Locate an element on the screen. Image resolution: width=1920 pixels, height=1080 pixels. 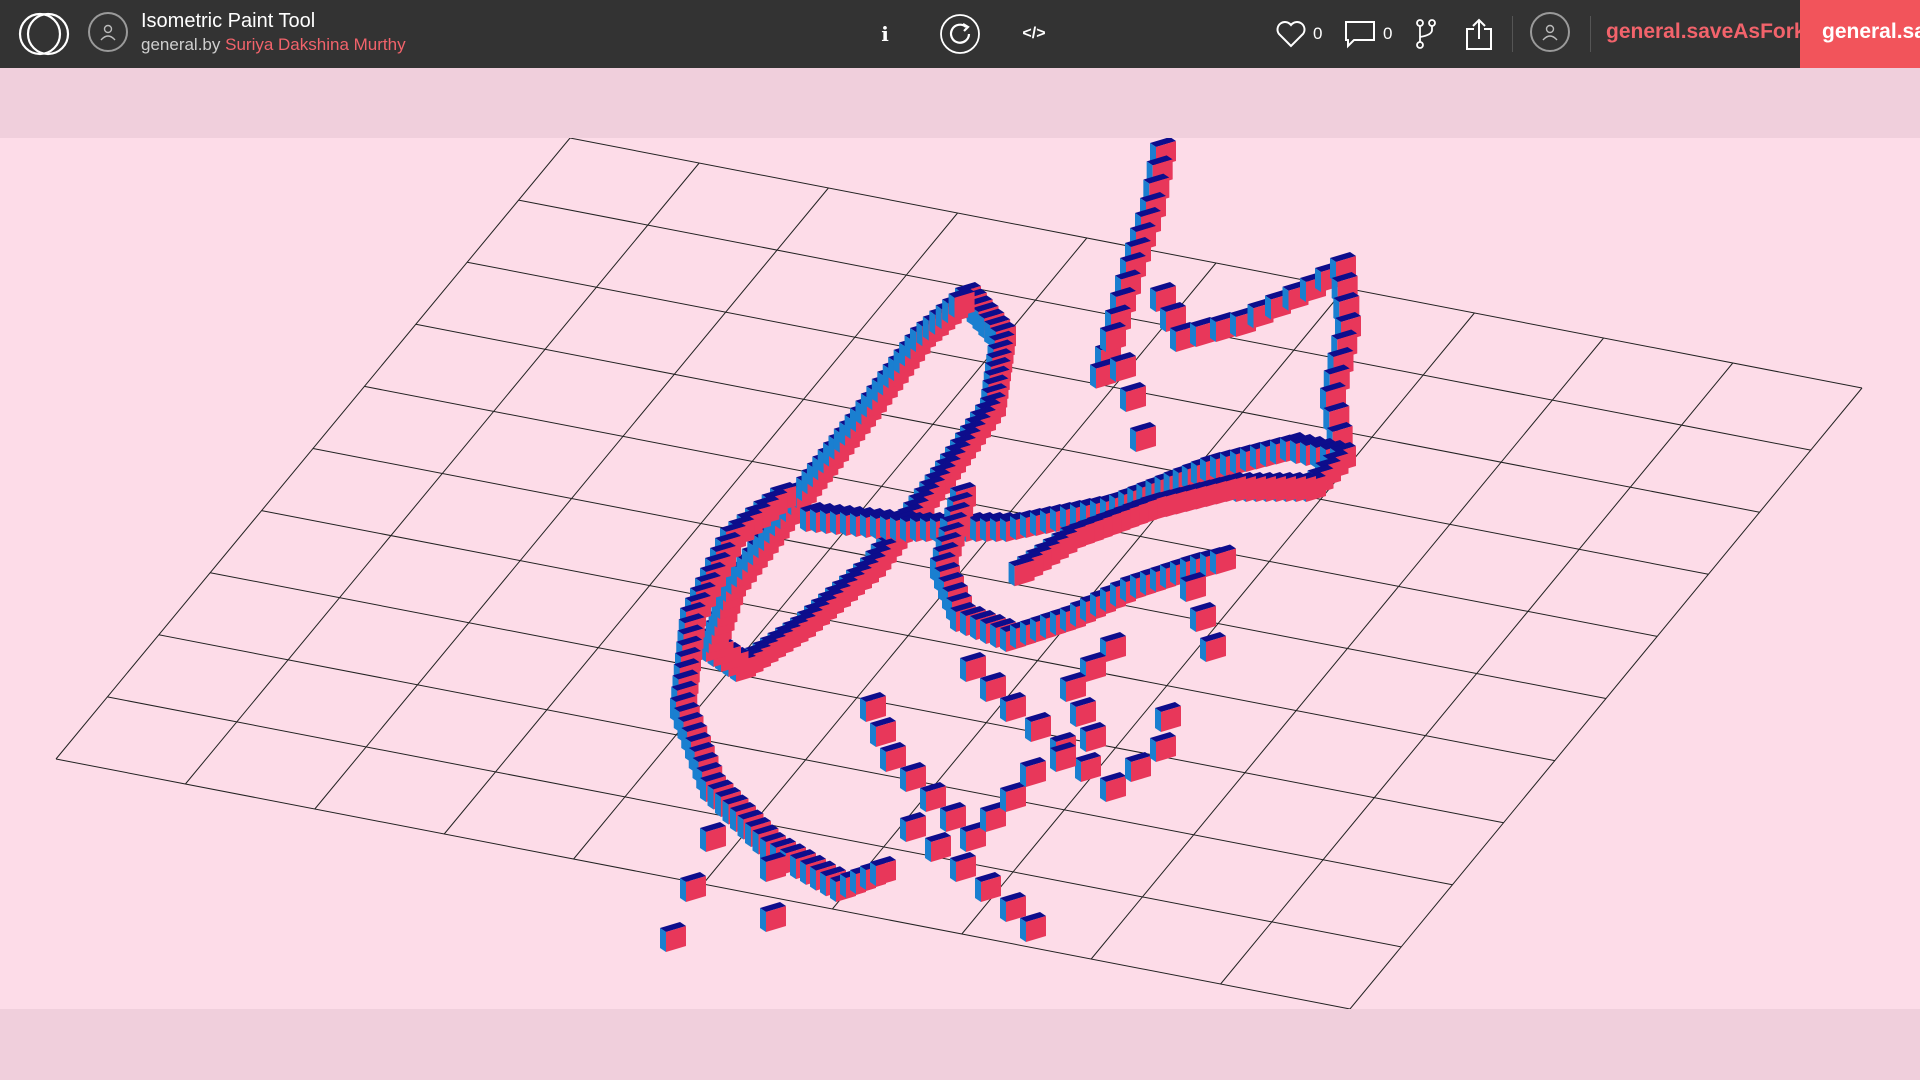
save-button-label: general.save is located at coordinates (1871, 31).